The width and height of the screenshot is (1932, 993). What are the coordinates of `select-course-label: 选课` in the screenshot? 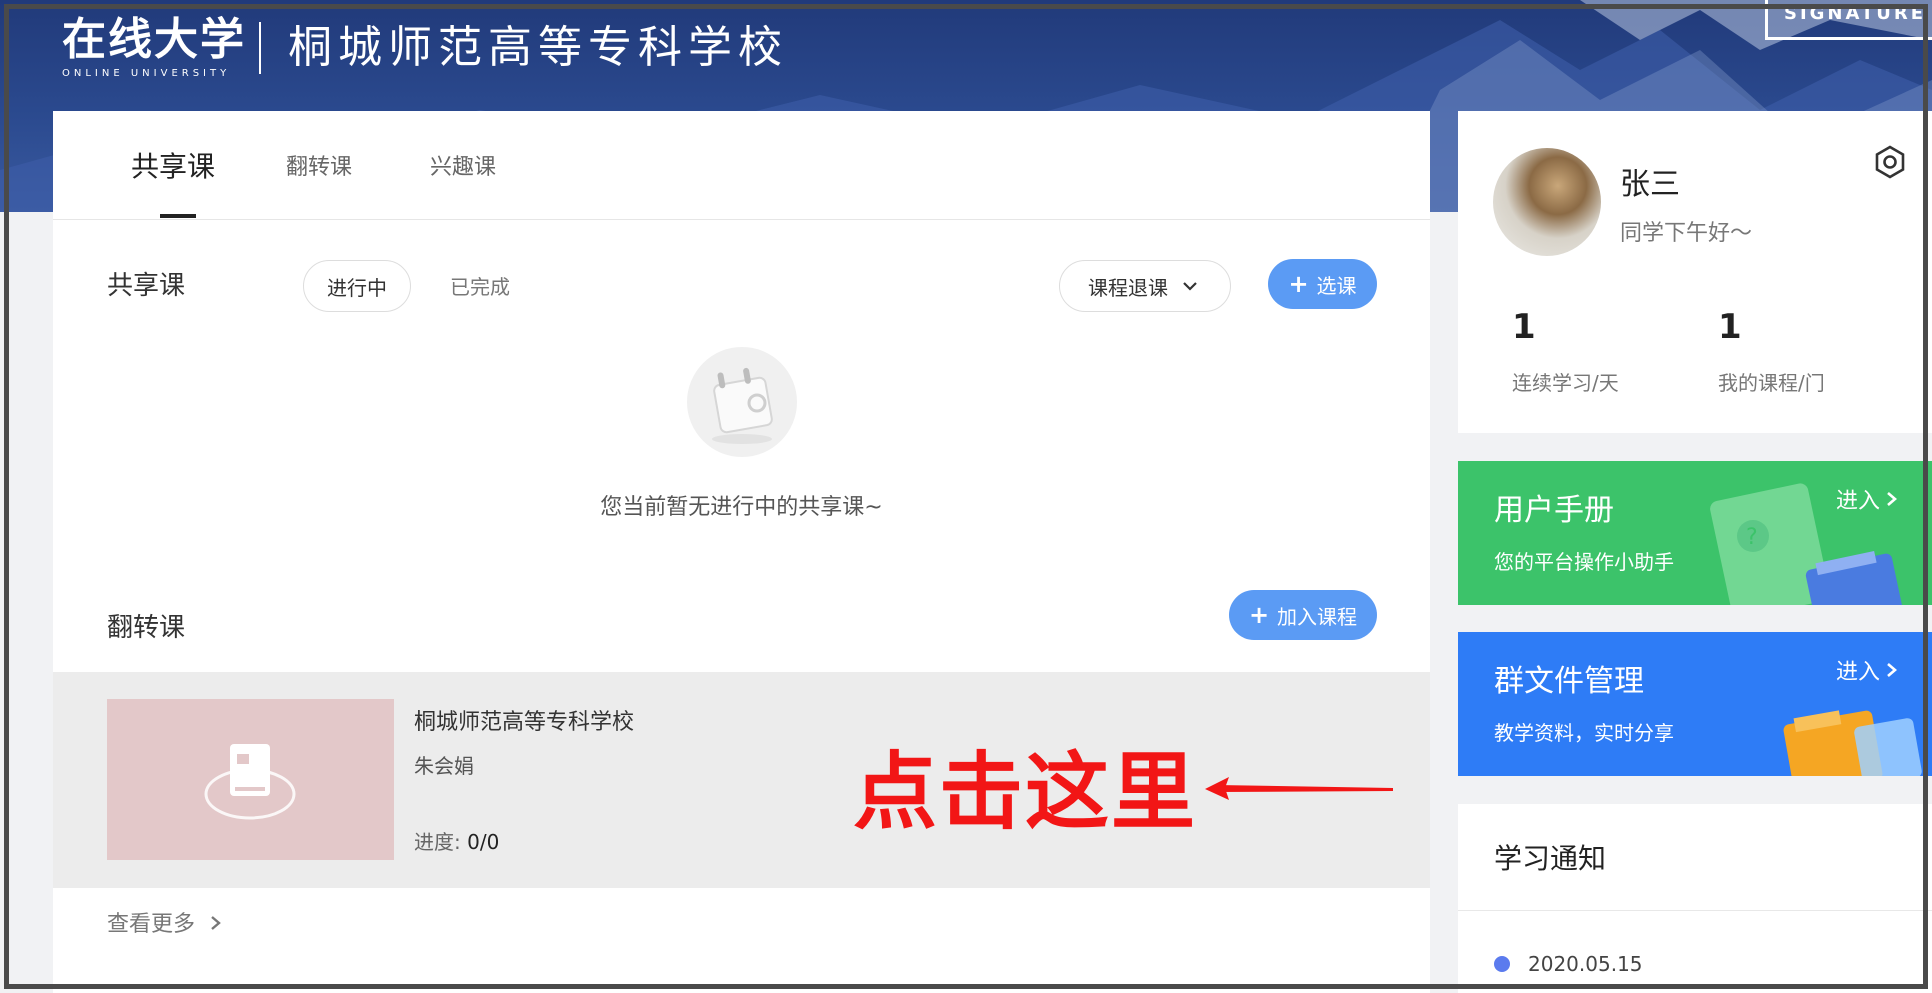 It's located at (1336, 285).